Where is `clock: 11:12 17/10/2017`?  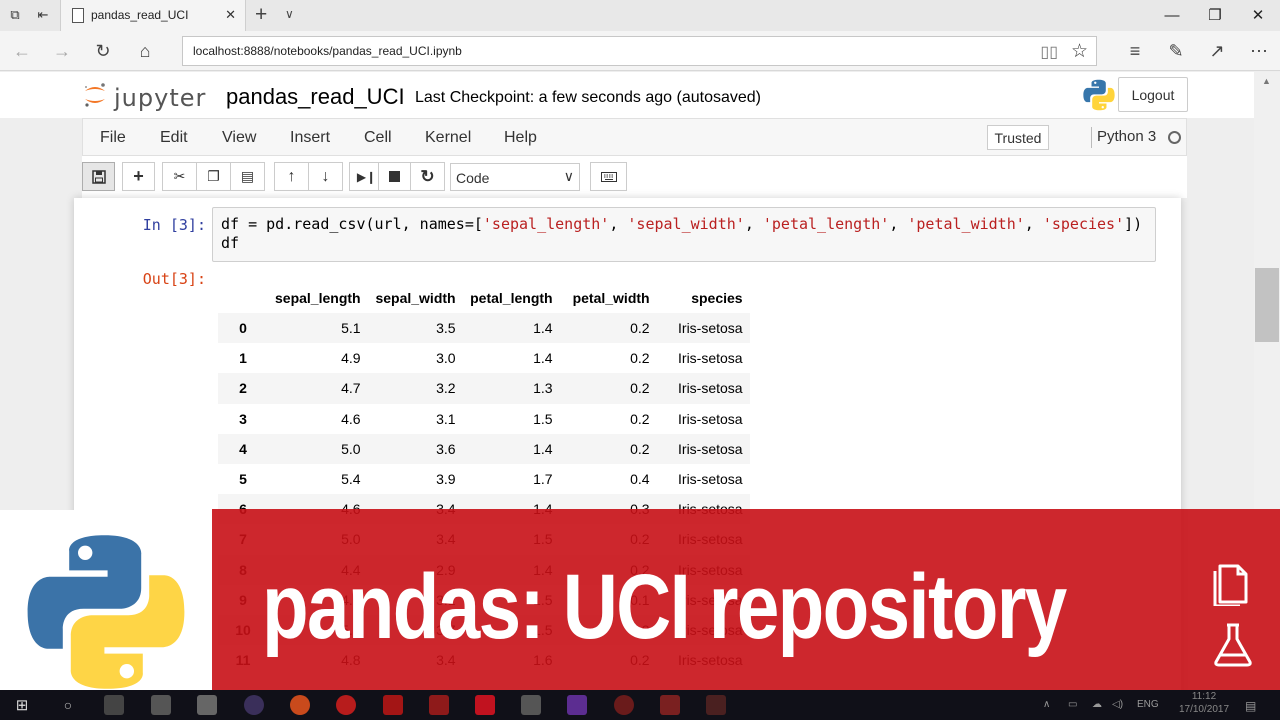 clock: 11:12 17/10/2017 is located at coordinates (1204, 703).